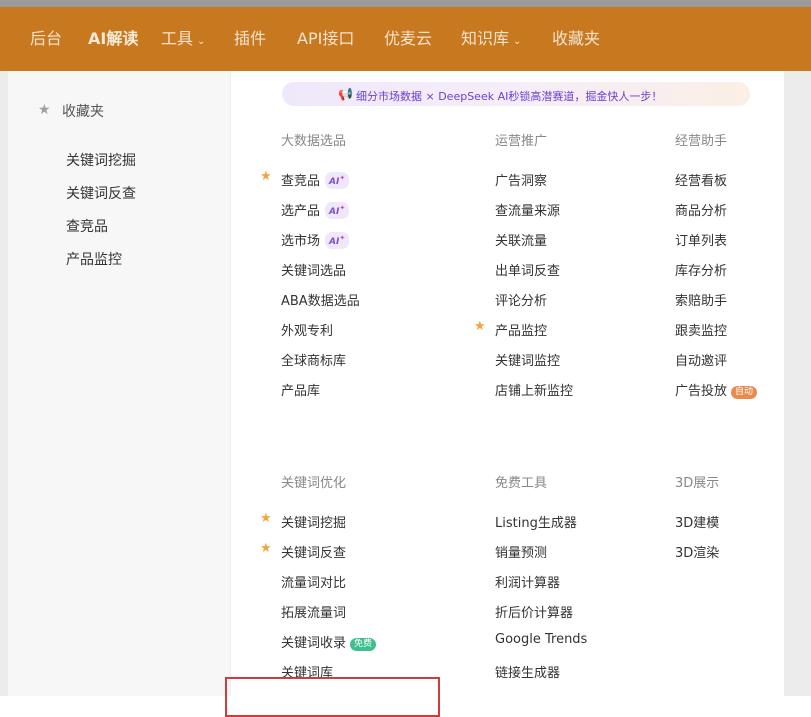 The width and height of the screenshot is (811, 717). Describe the element at coordinates (509, 96) in the screenshot. I see `promo-banner-text: 细分市场数据 × DeepSeek AI秒锁高潜赛道，掘金快人一步！` at that location.